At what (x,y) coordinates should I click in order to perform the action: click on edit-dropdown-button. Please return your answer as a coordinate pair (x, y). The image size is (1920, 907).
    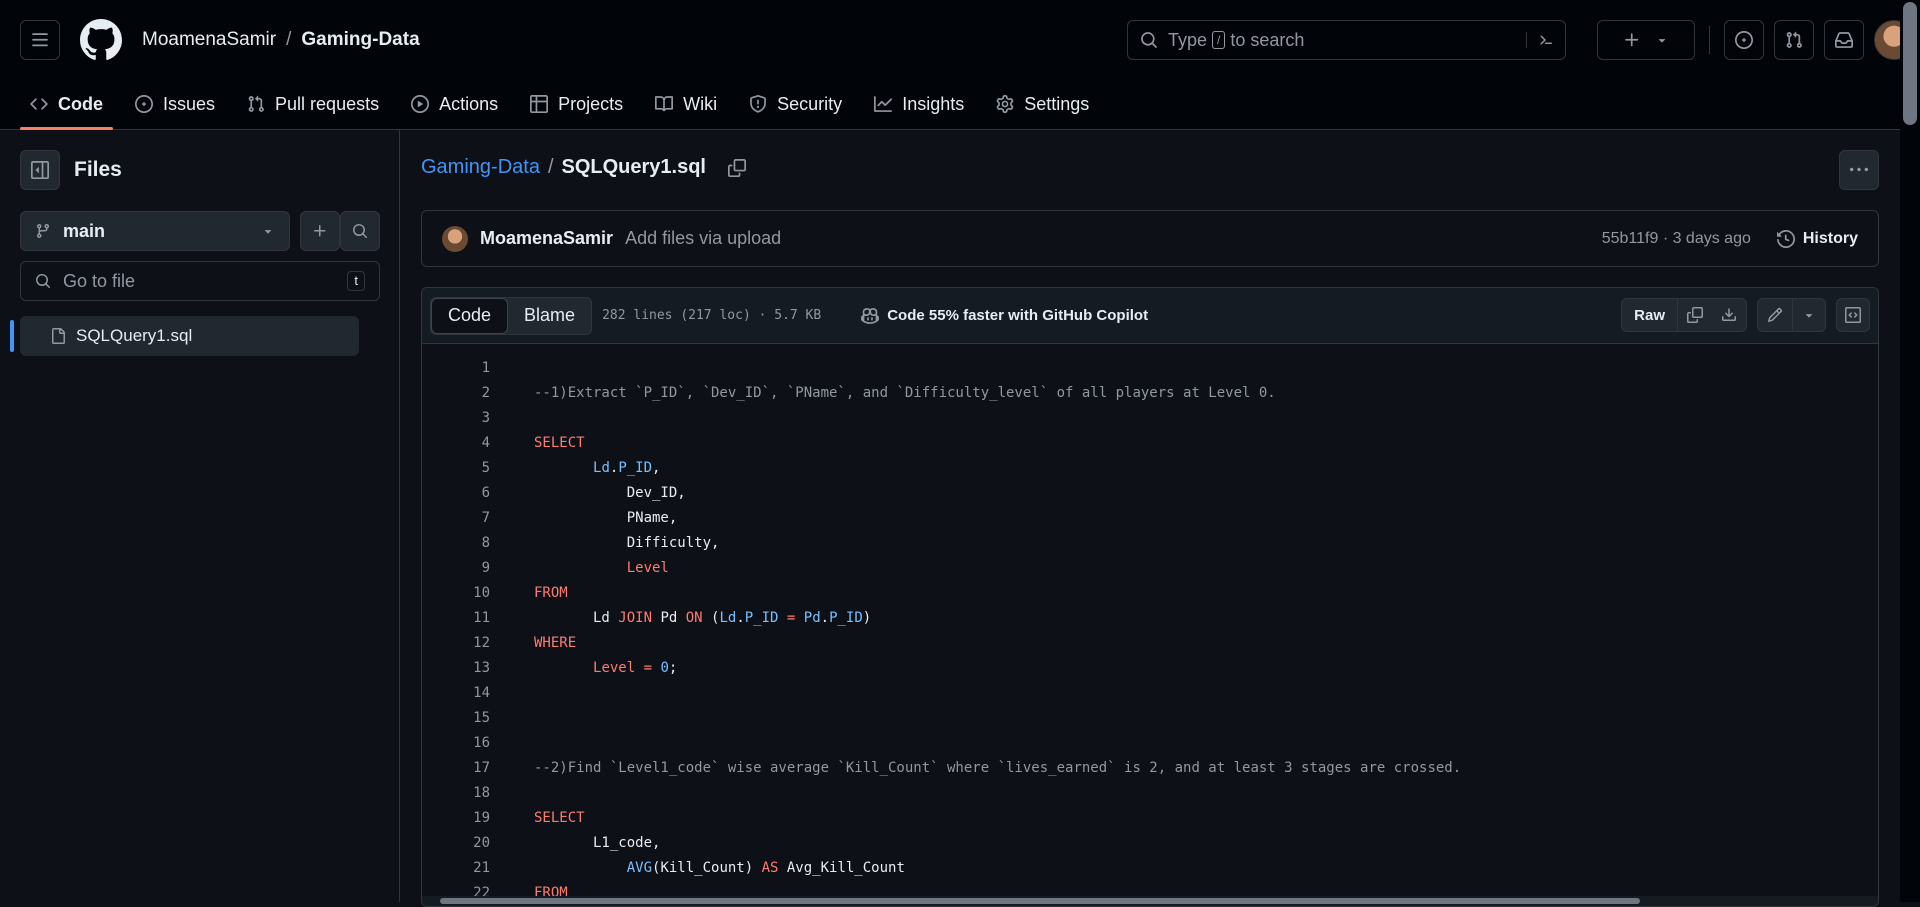
    Looking at the image, I should click on (1809, 315).